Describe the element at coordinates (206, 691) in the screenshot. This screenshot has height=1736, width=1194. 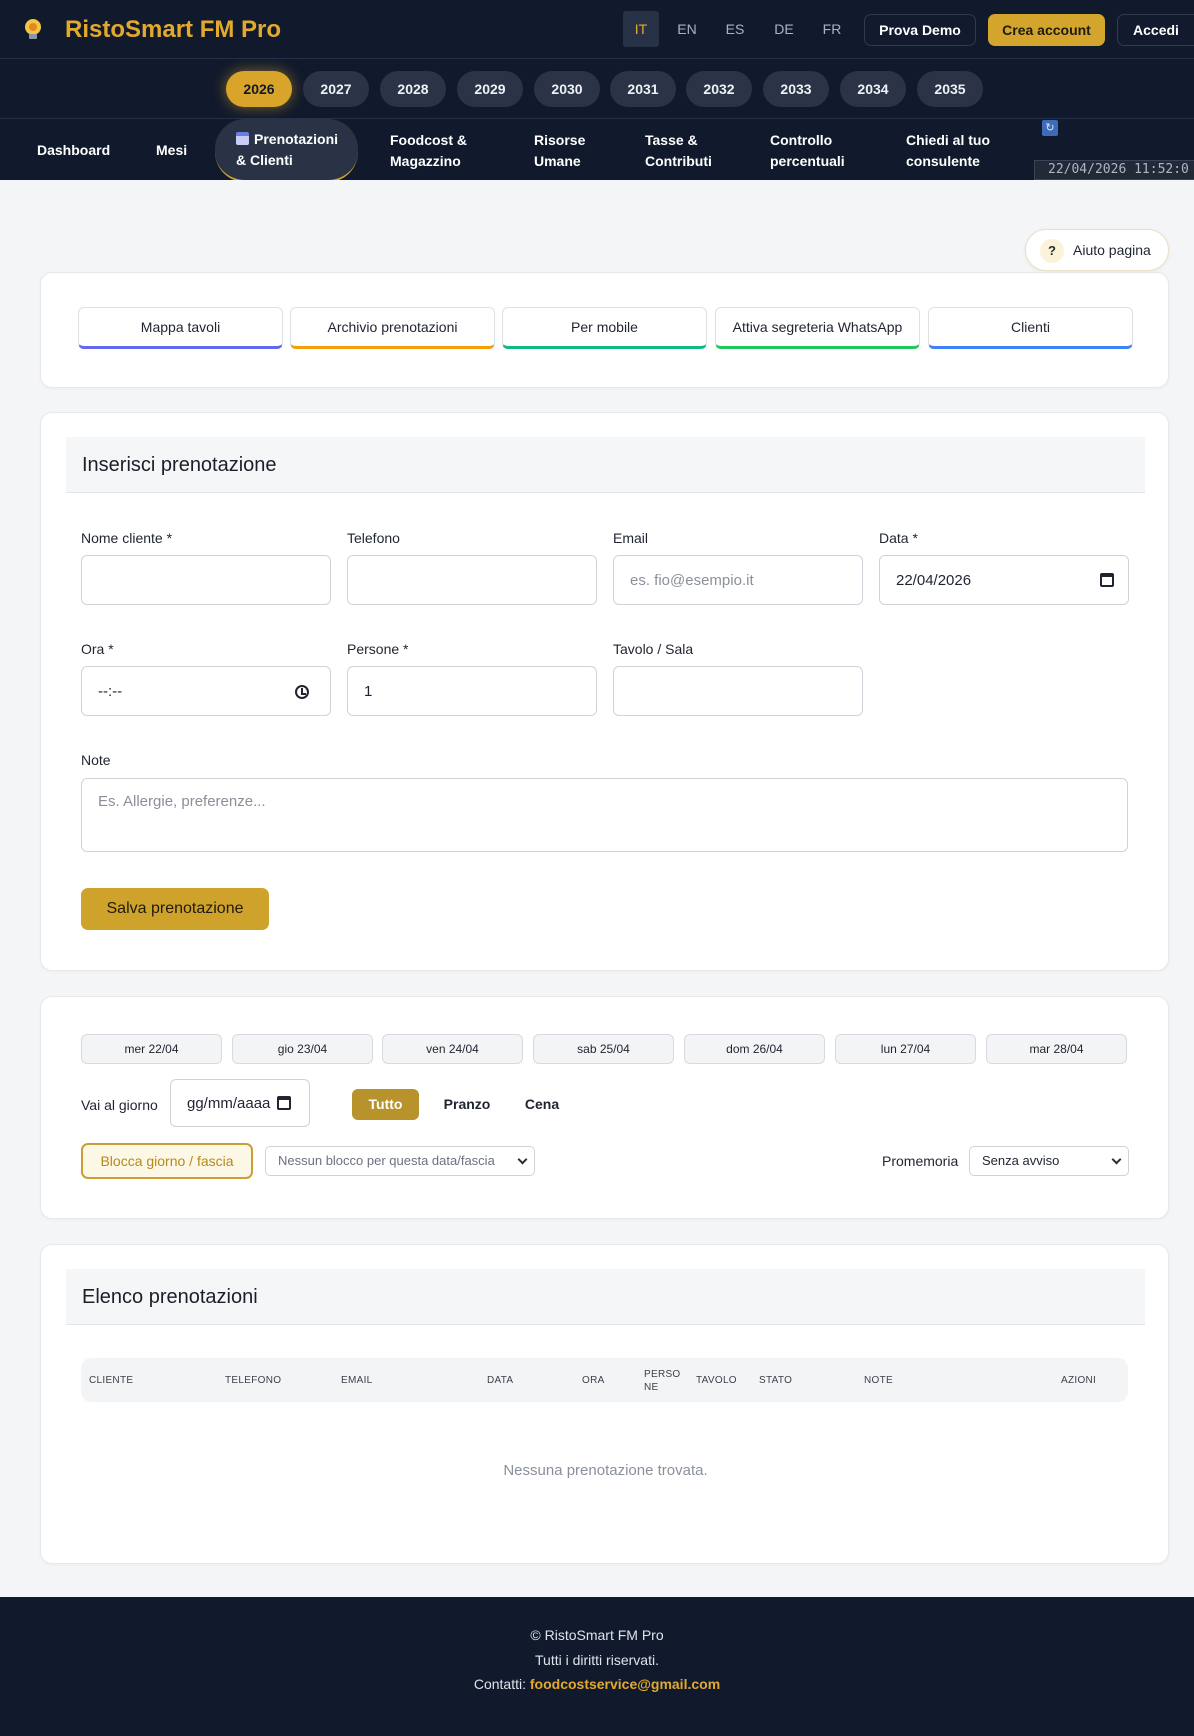
I see `time-input: --:--` at that location.